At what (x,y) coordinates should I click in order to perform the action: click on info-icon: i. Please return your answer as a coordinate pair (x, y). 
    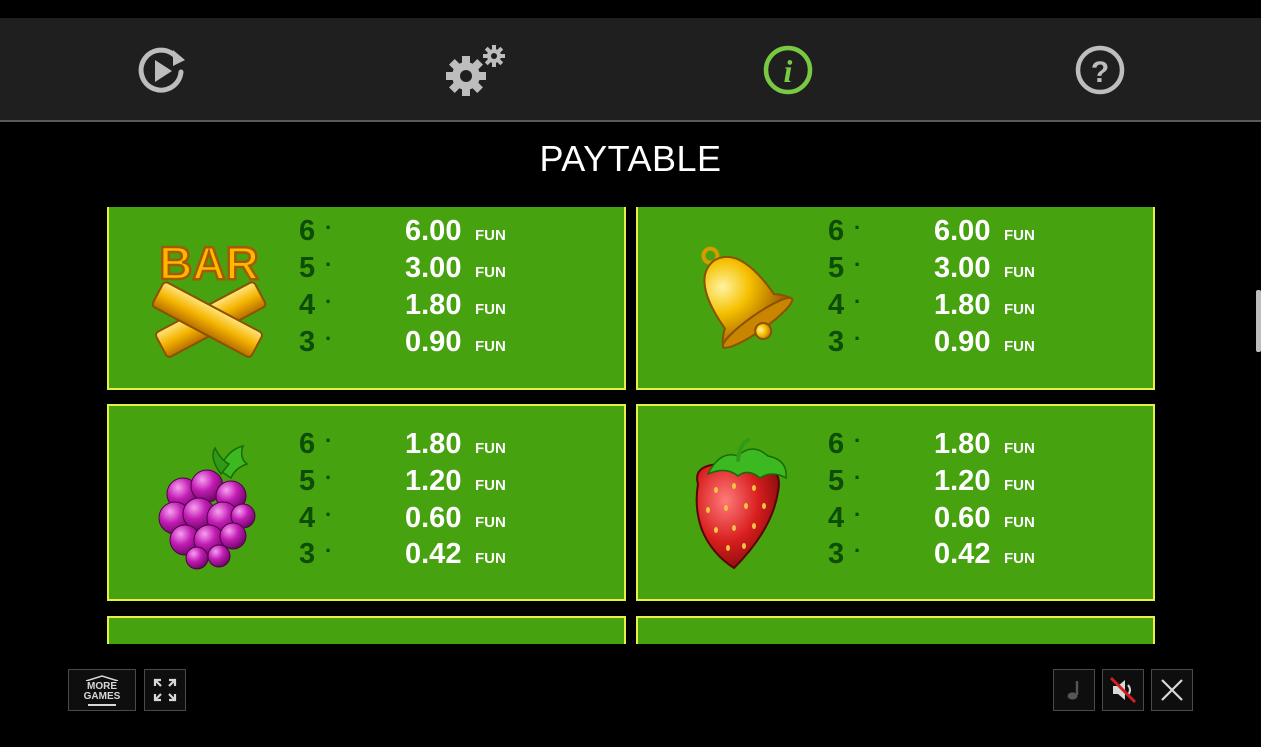
    Looking at the image, I should click on (788, 70).